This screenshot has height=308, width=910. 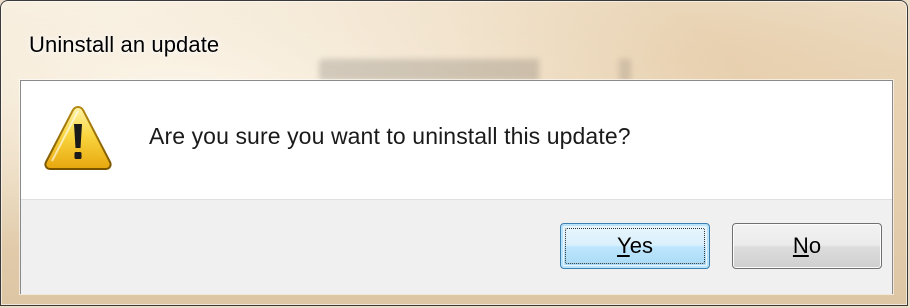 I want to click on dialog-title: Uninstall an update, so click(x=124, y=44).